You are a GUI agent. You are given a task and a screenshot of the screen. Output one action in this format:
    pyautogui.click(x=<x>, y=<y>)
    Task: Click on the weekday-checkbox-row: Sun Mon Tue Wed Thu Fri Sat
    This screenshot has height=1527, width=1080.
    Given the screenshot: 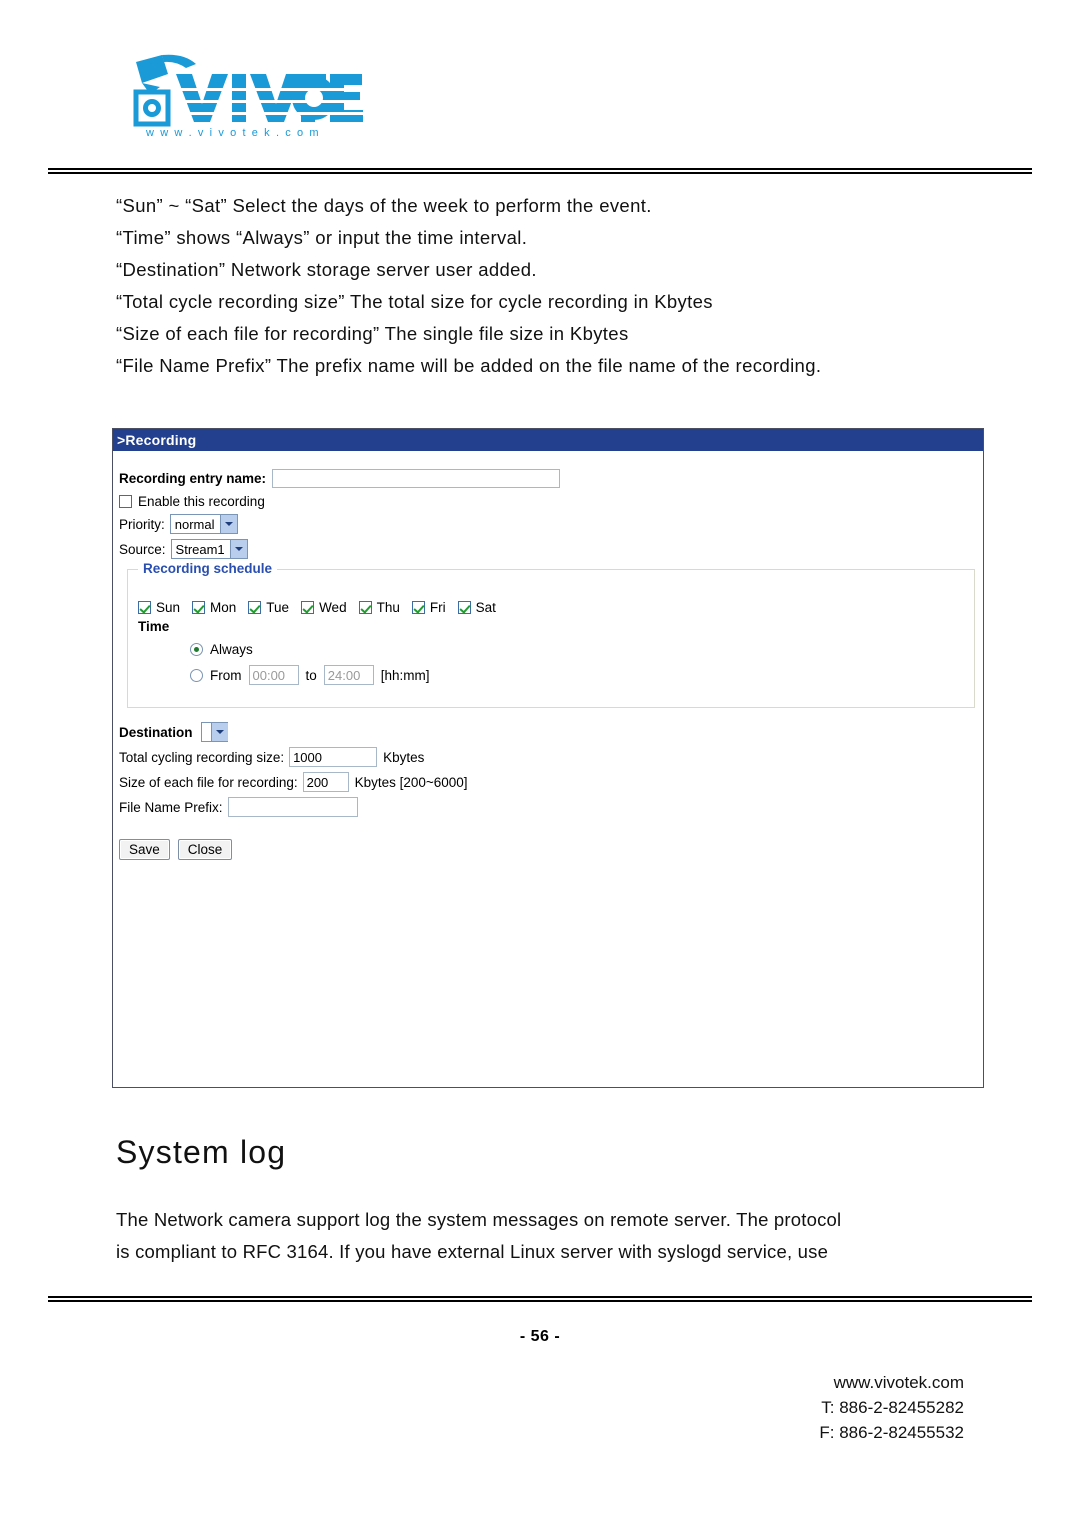 What is the action you would take?
    pyautogui.click(x=551, y=607)
    